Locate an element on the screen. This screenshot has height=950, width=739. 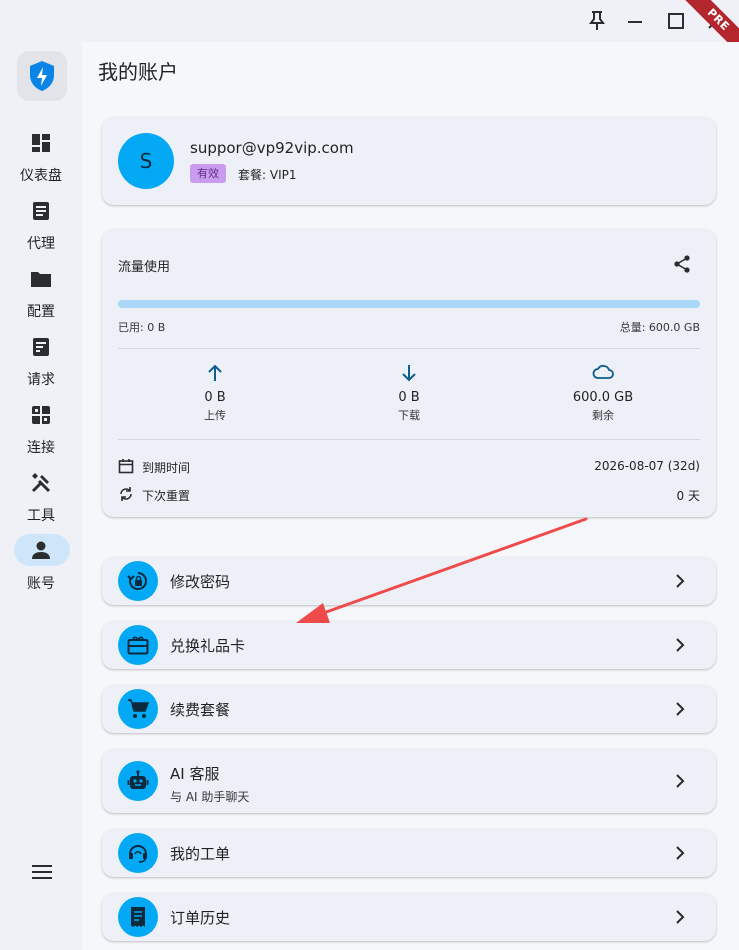
sidebar-item-dashboard: 仪表盘 is located at coordinates (41, 158).